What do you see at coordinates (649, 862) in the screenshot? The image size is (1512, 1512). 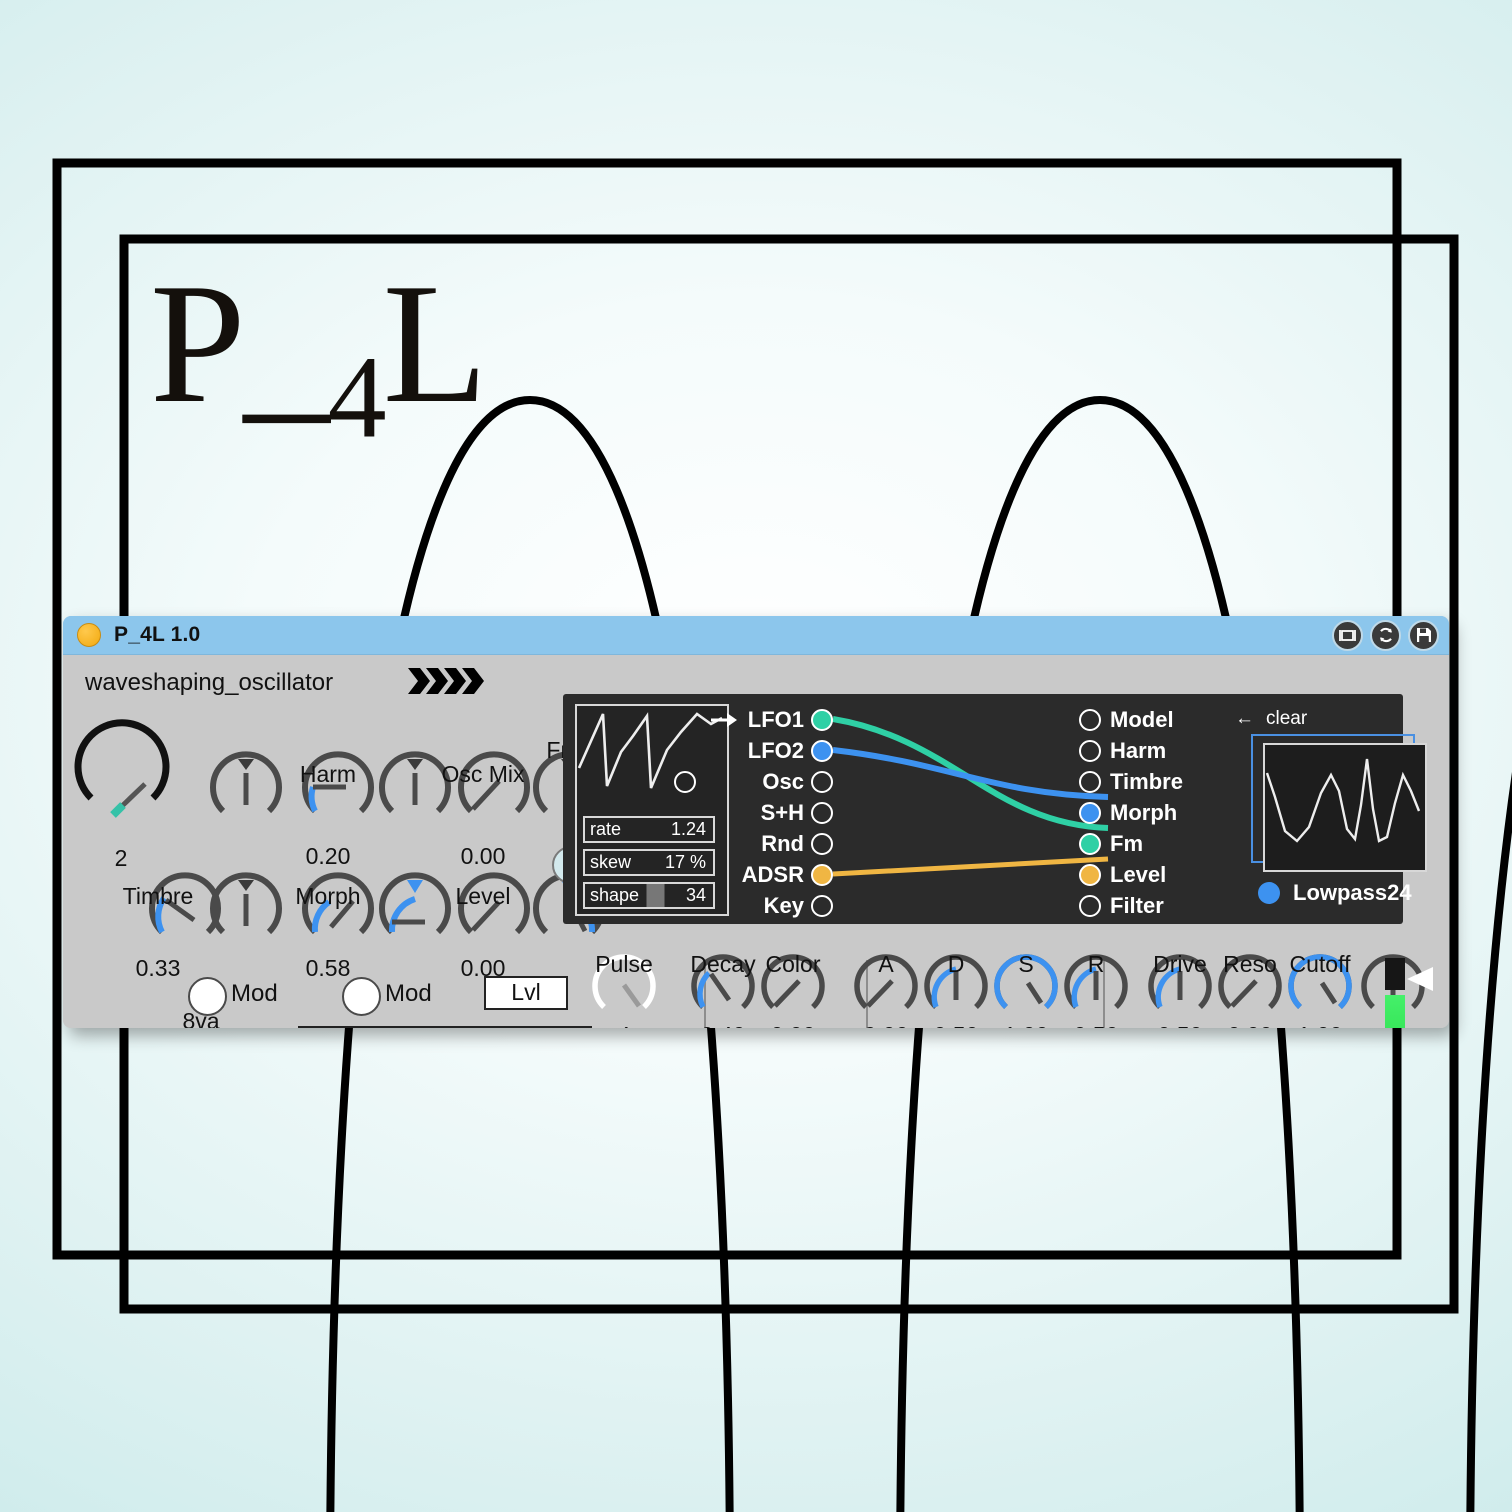 I see `lfo-skew-field: skew 17 %` at bounding box center [649, 862].